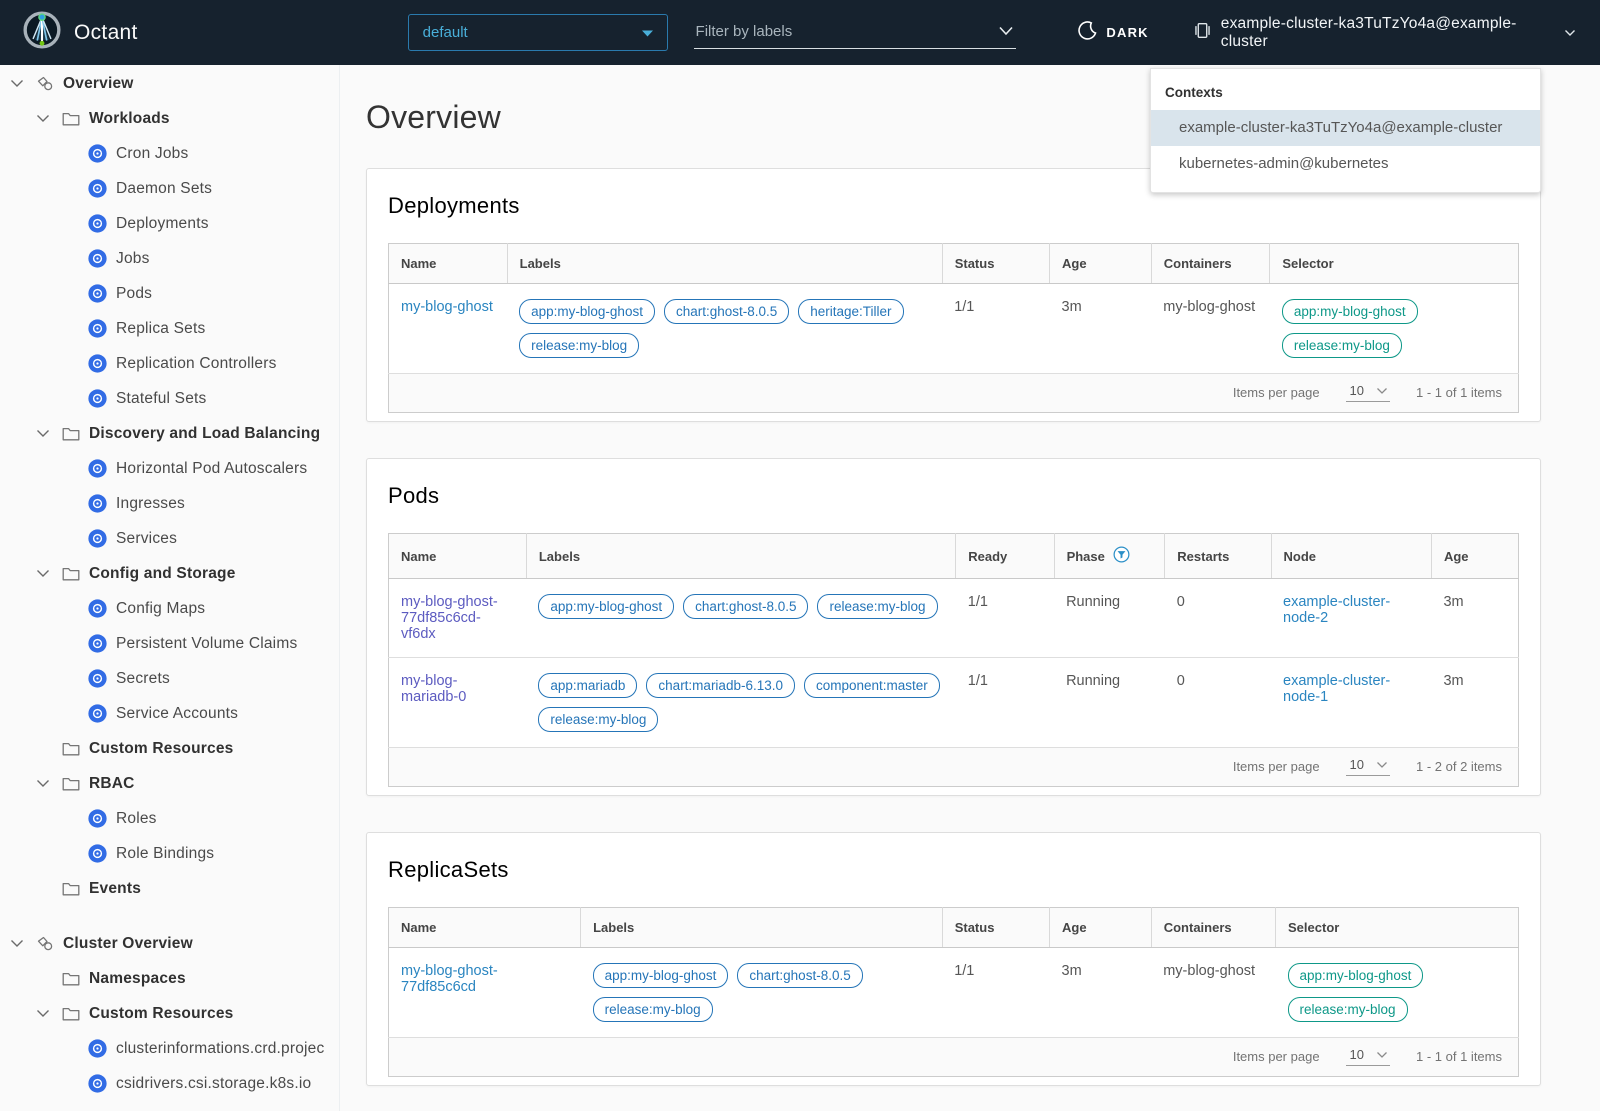 This screenshot has width=1600, height=1111. I want to click on sidebar-item-namespaces: Namespaces, so click(169, 978).